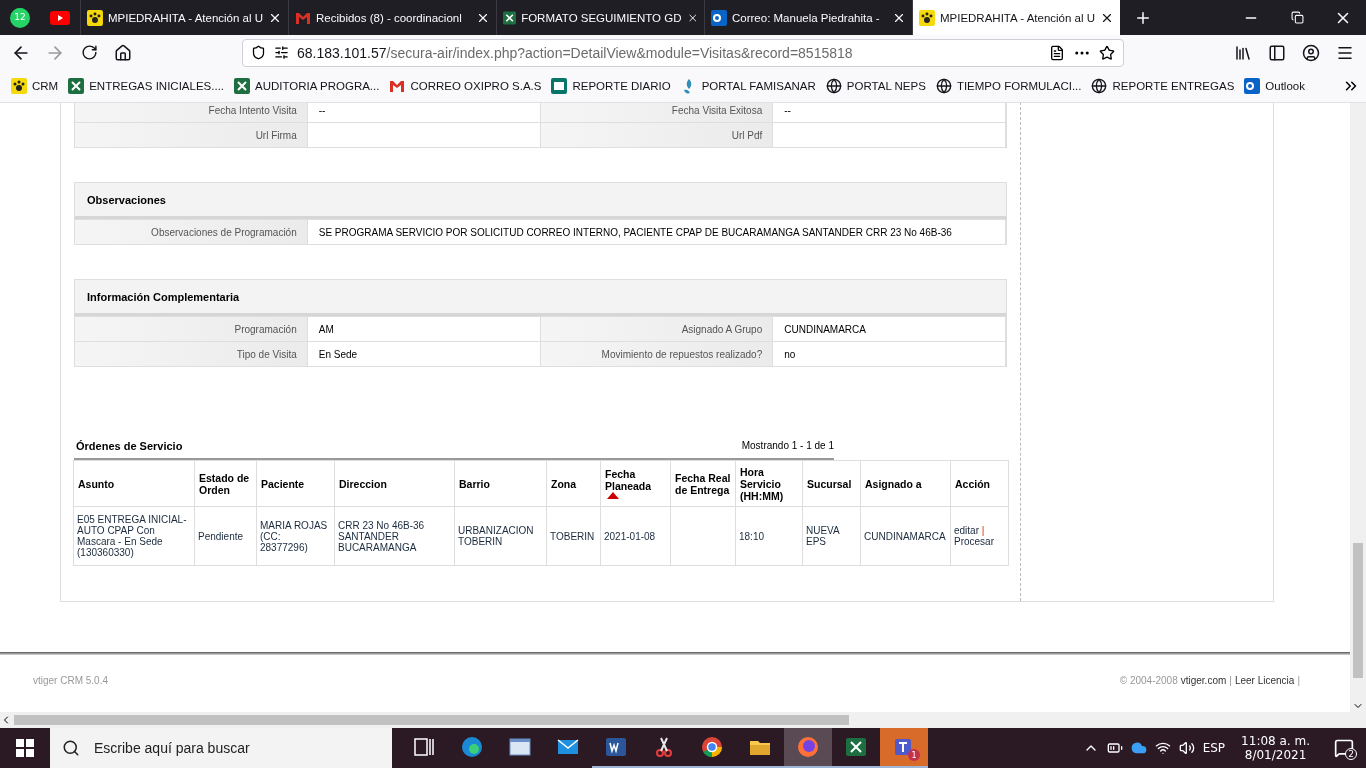  Describe the element at coordinates (394, 483) in the screenshot. I see `column-header: Direccion` at that location.